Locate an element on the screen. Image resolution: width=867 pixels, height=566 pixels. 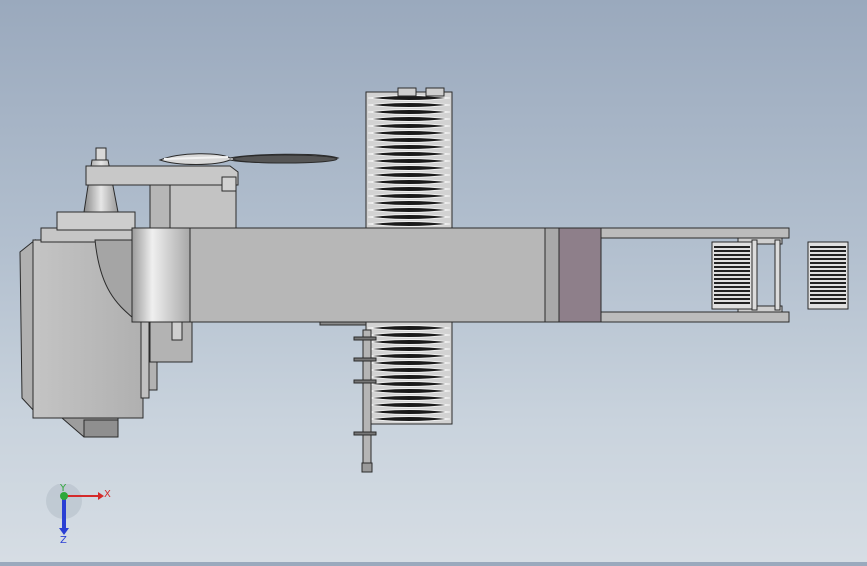
roller-left is located at coordinates (732, 275).